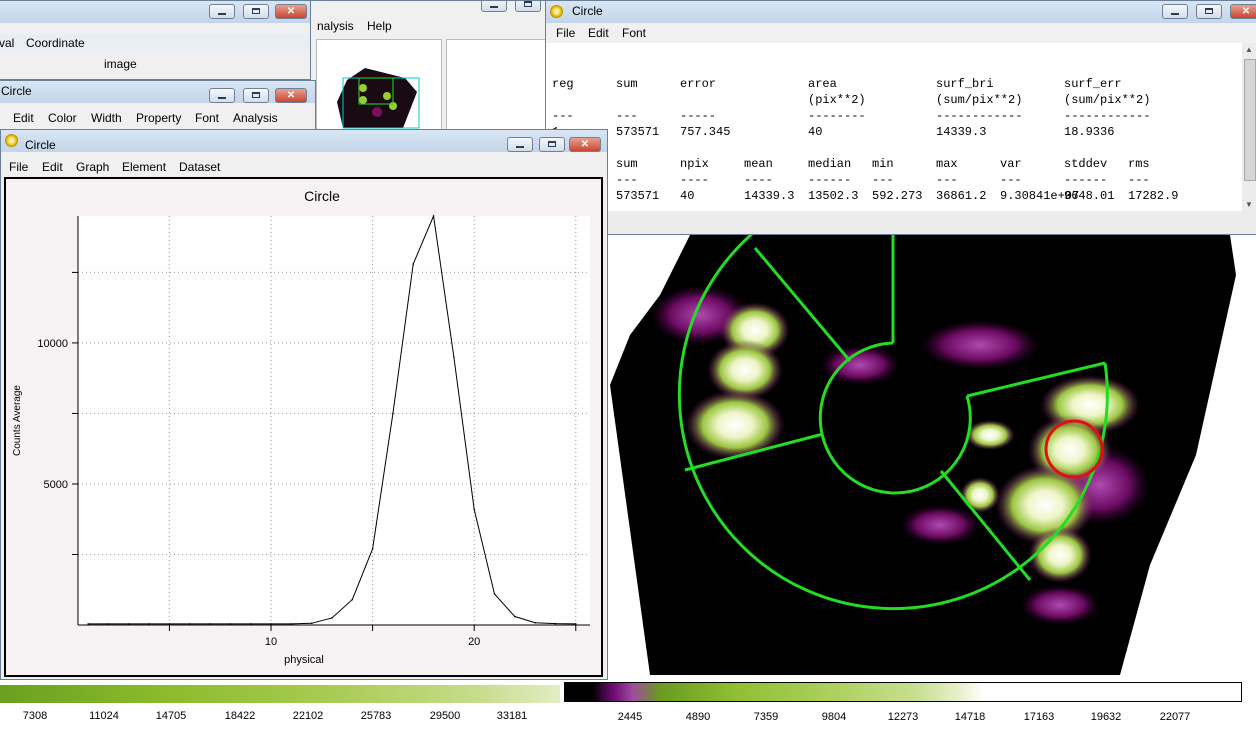 The height and width of the screenshot is (747, 1256). I want to click on image-label: image, so click(120, 64).